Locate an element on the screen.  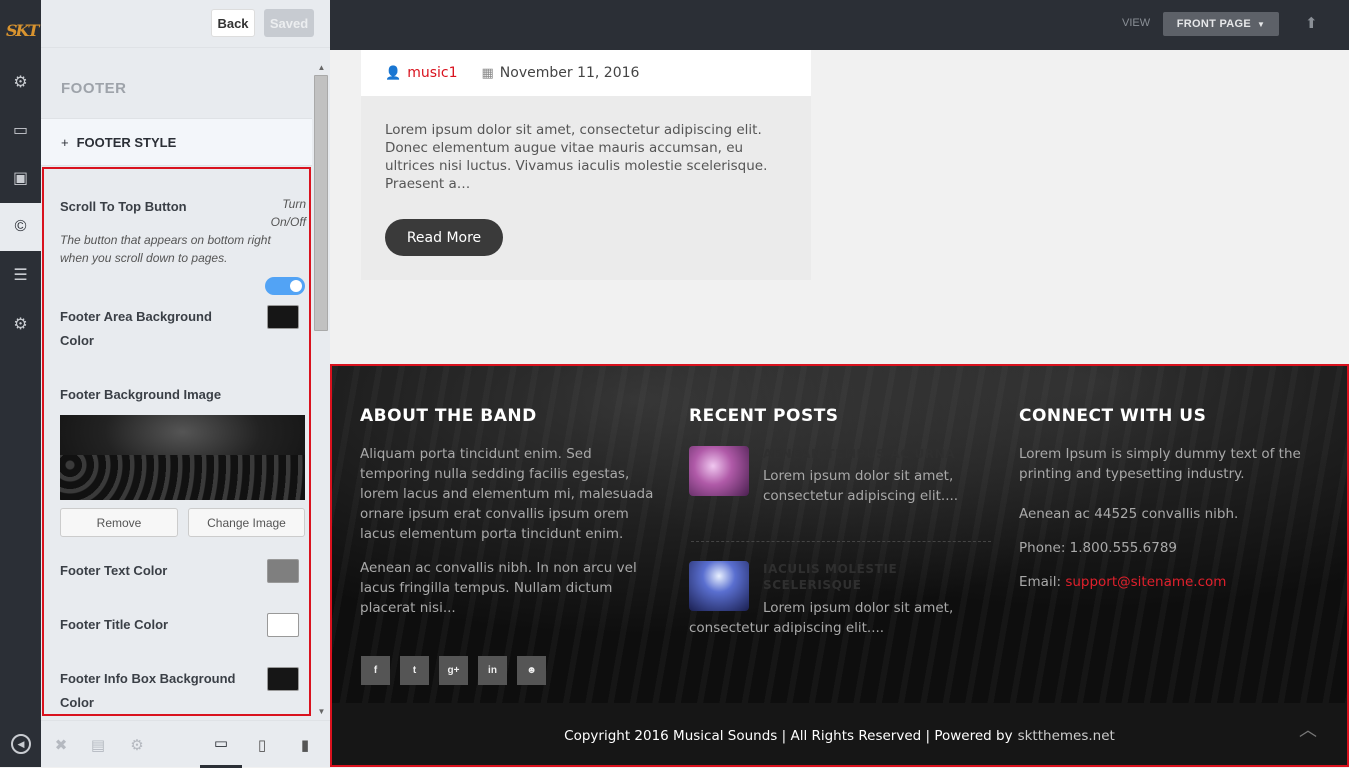
close-icon: ✖ is located at coordinates (61, 744).